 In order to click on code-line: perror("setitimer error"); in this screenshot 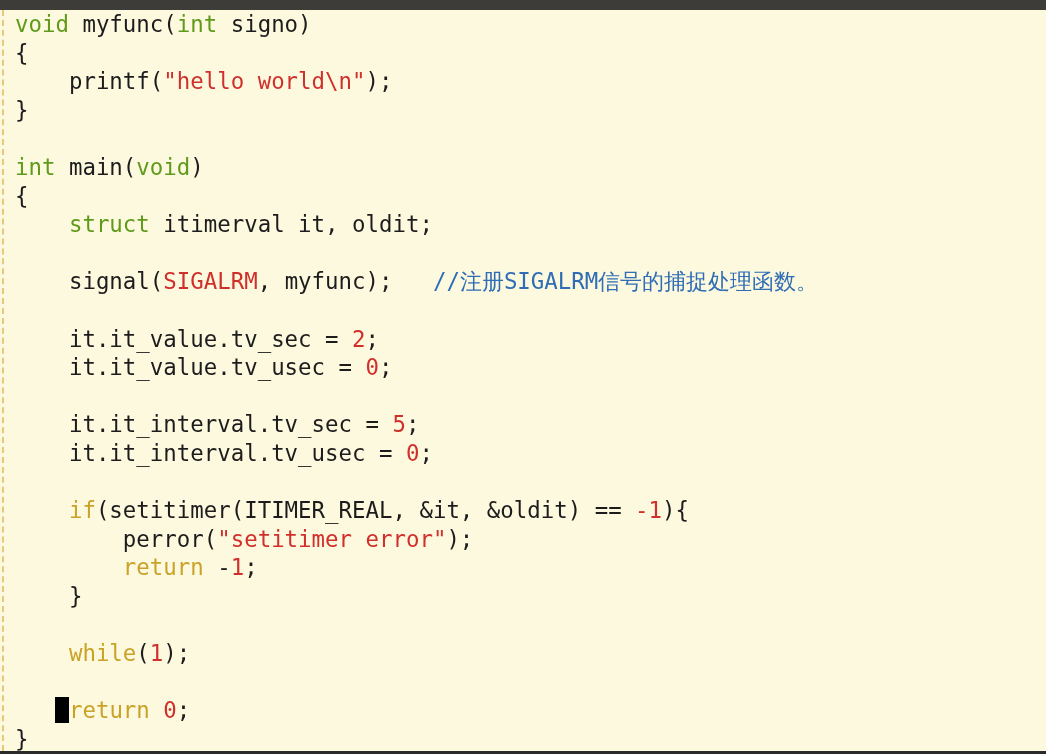, I will do `click(298, 539)`.